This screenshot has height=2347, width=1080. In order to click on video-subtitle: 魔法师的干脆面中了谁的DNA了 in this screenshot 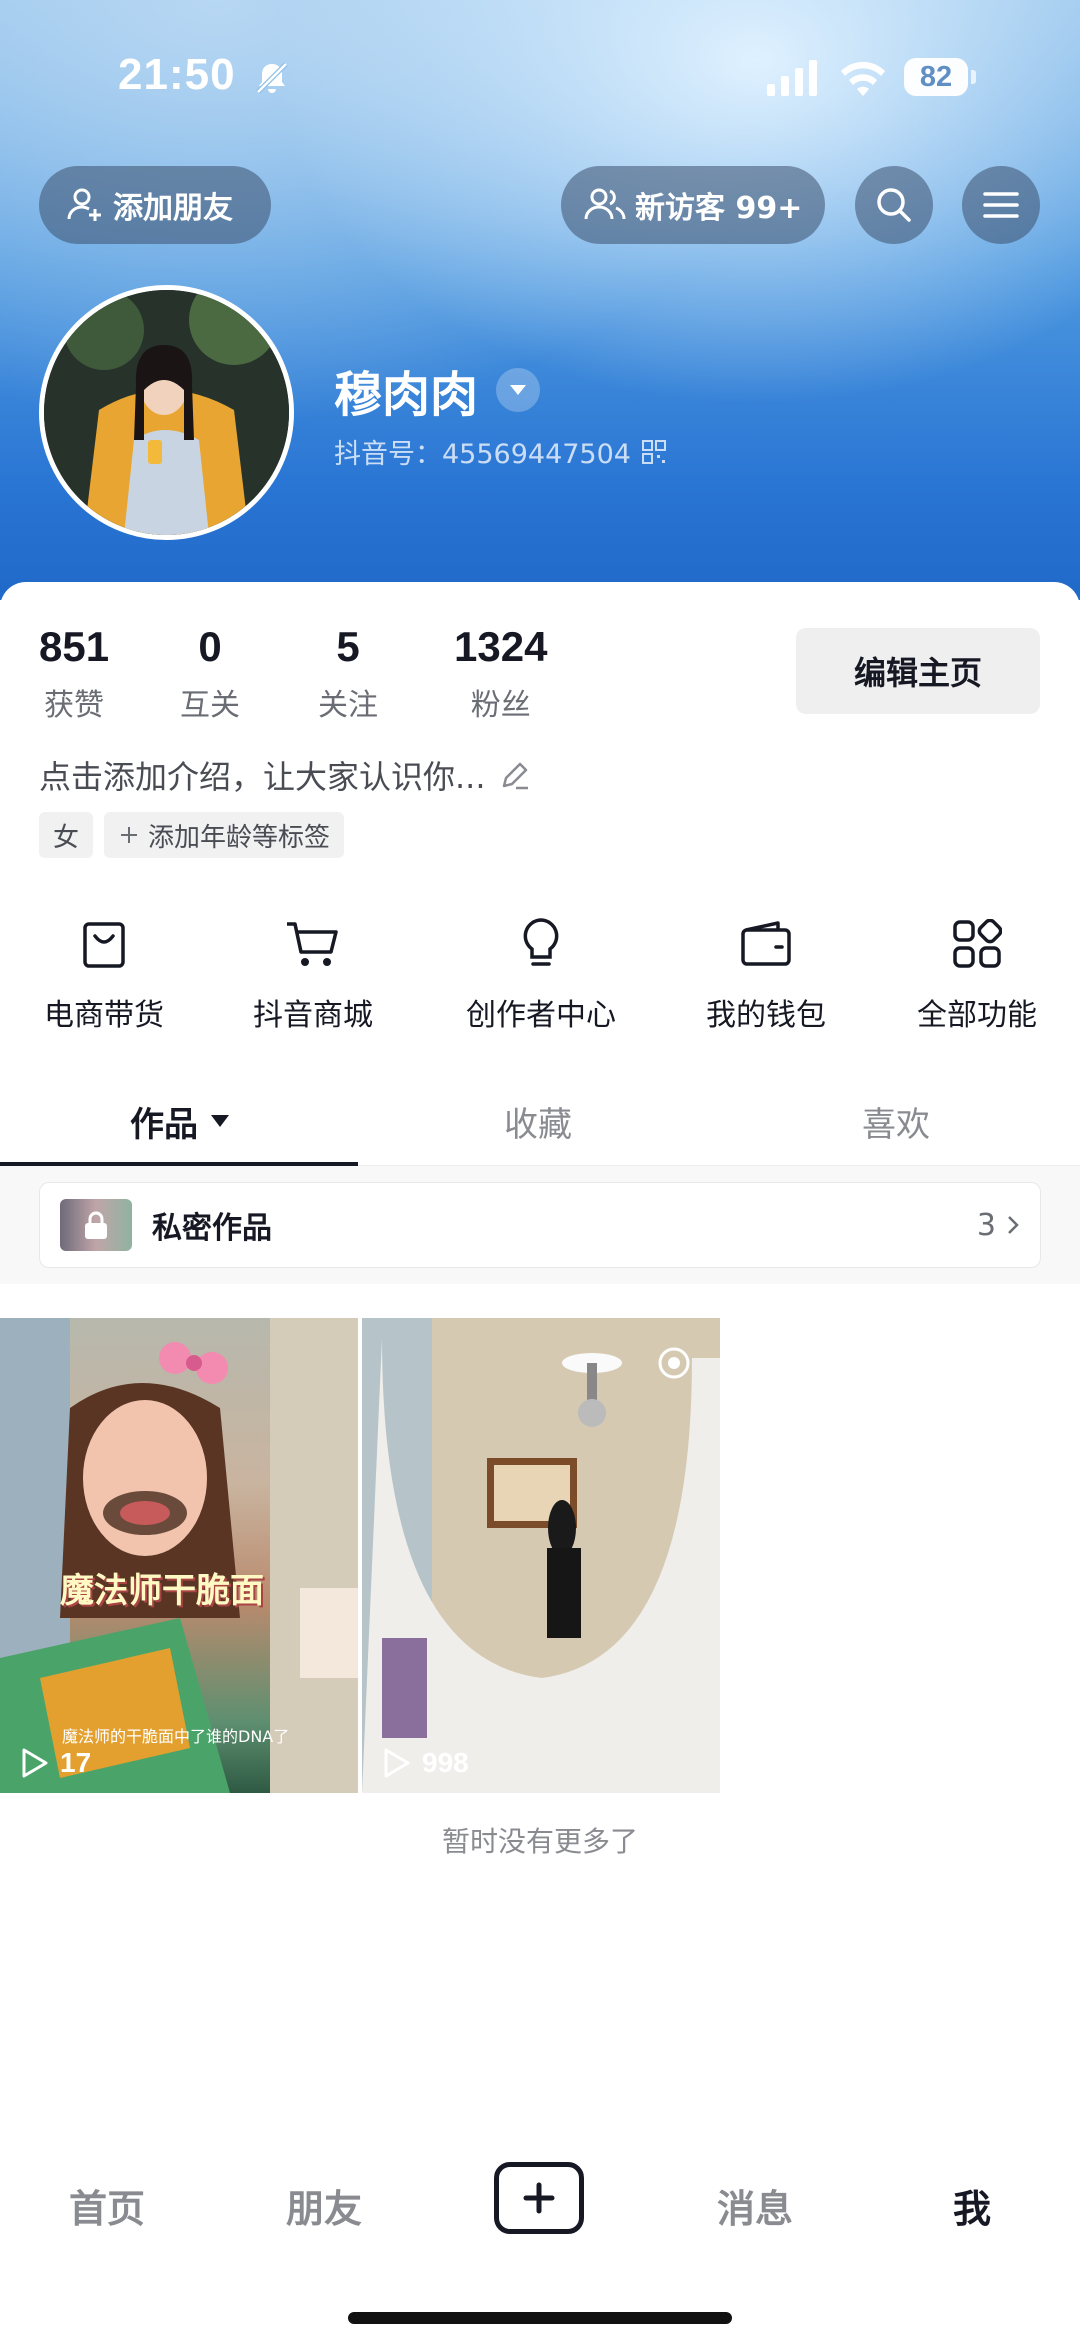, I will do `click(176, 1736)`.